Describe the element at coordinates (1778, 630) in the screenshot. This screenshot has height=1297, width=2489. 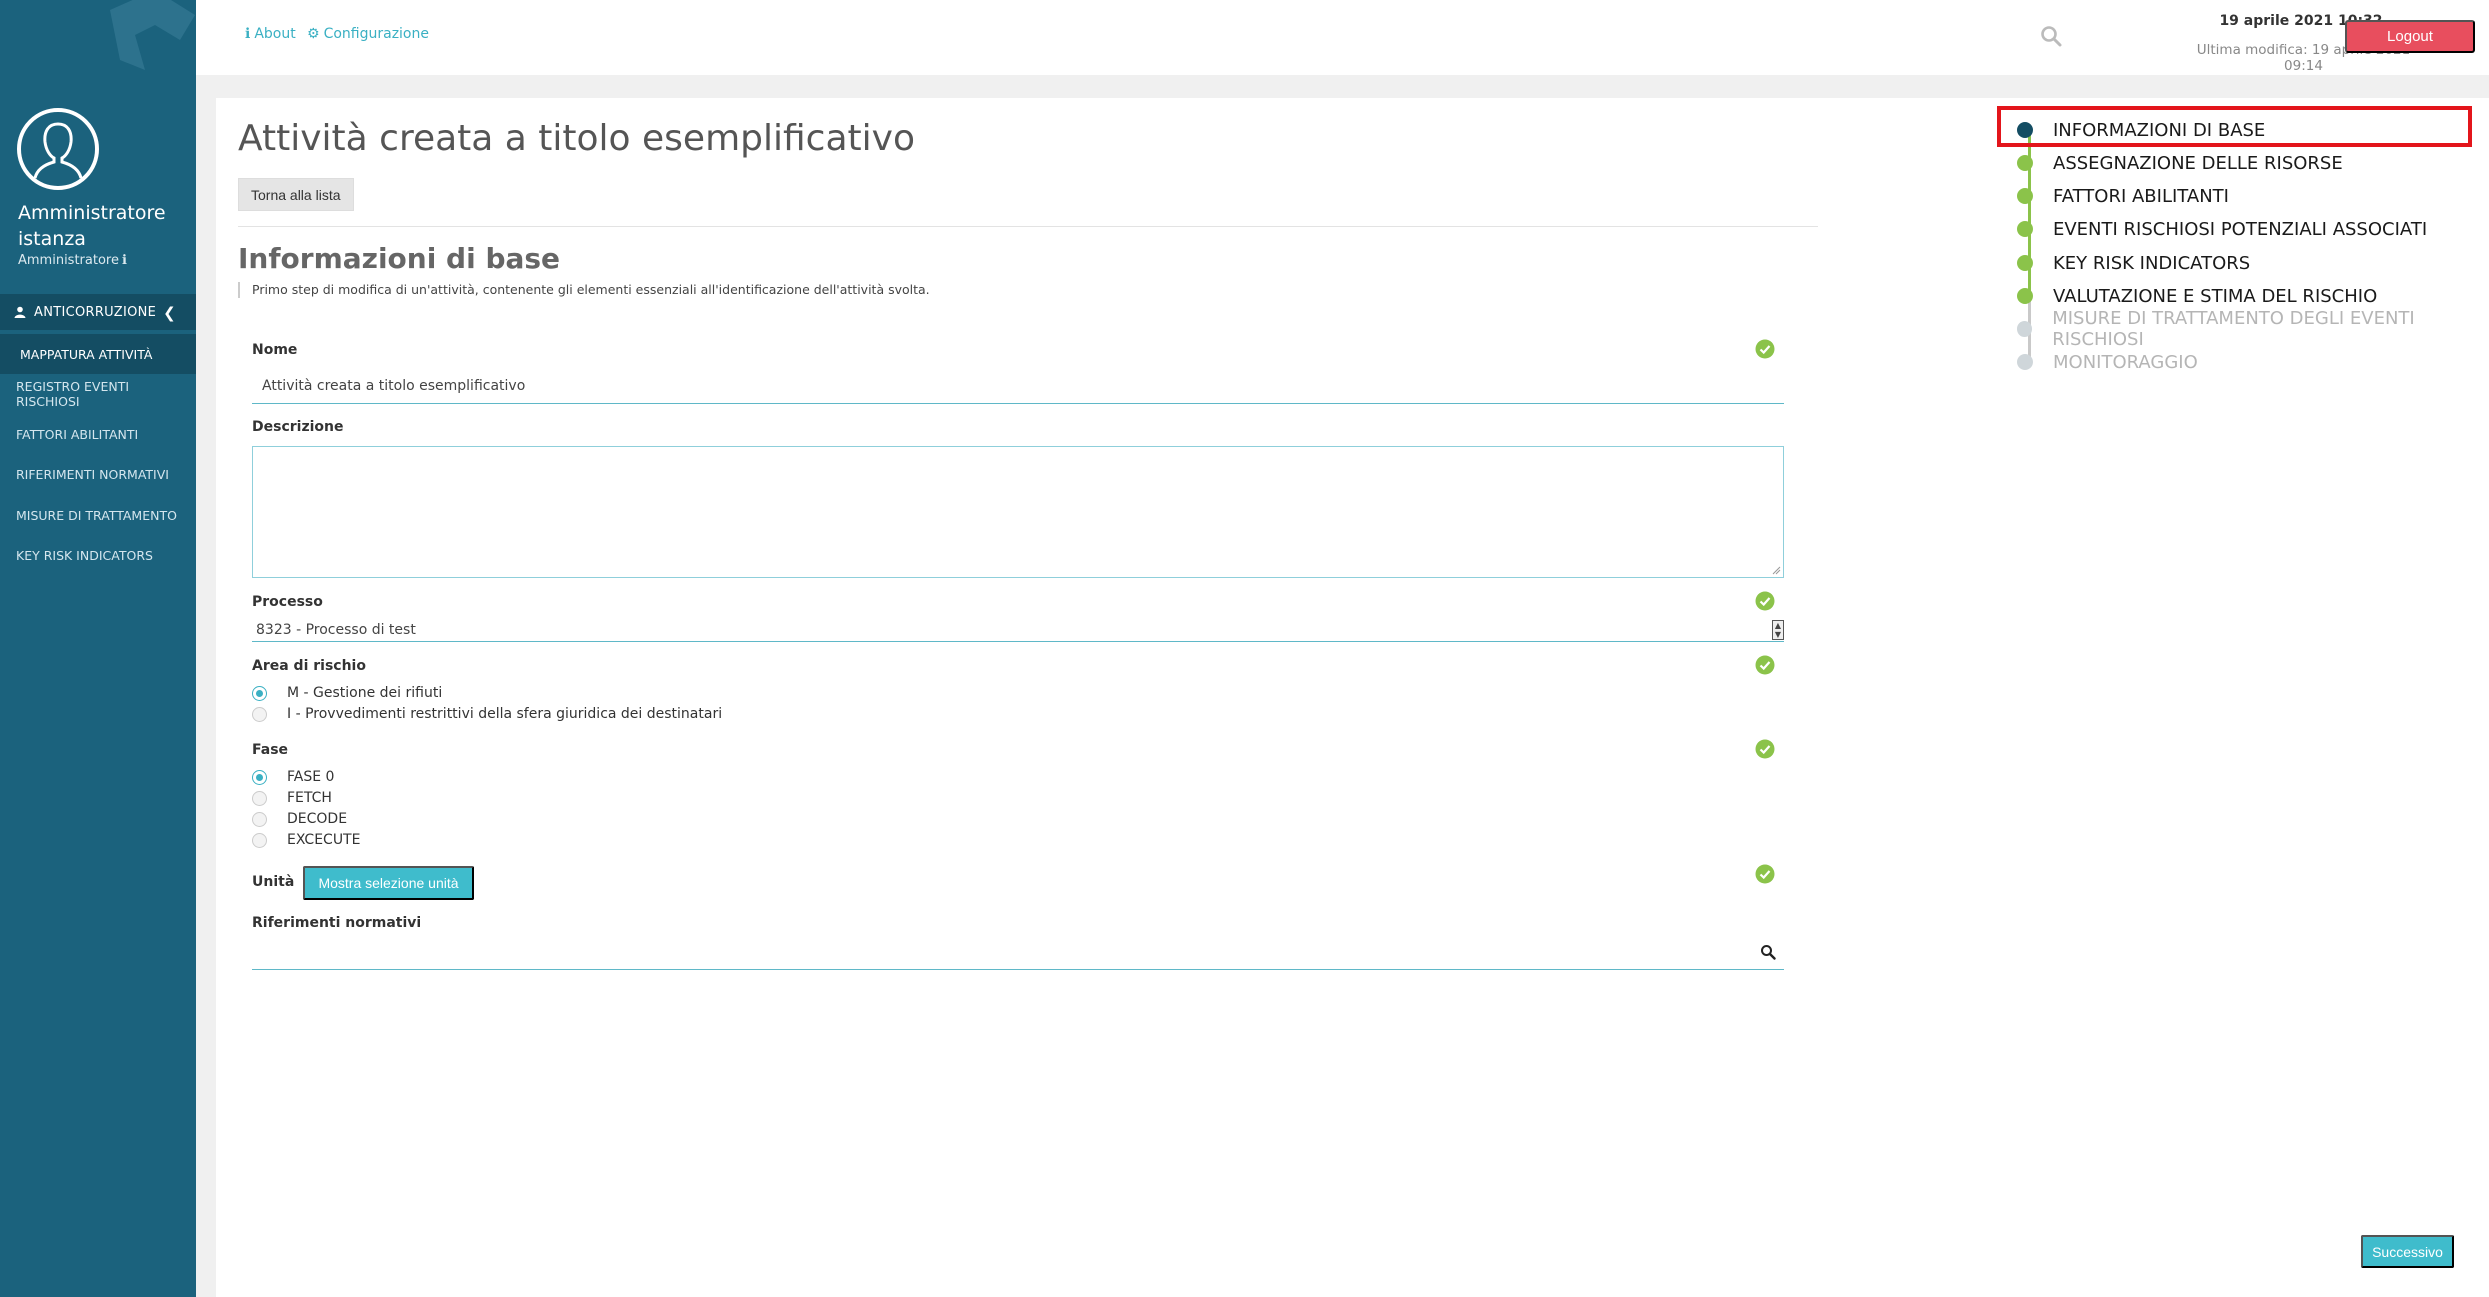
I see `dropdown-arrow-icon: ▲ ▼` at that location.